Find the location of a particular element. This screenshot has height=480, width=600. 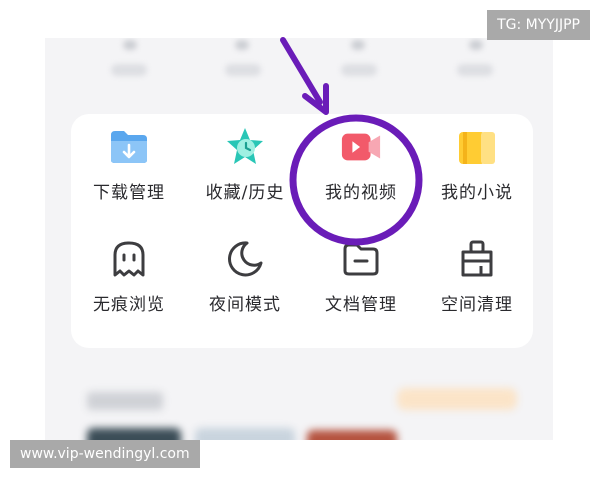

menu-item-label: 文档管理 is located at coordinates (361, 305).